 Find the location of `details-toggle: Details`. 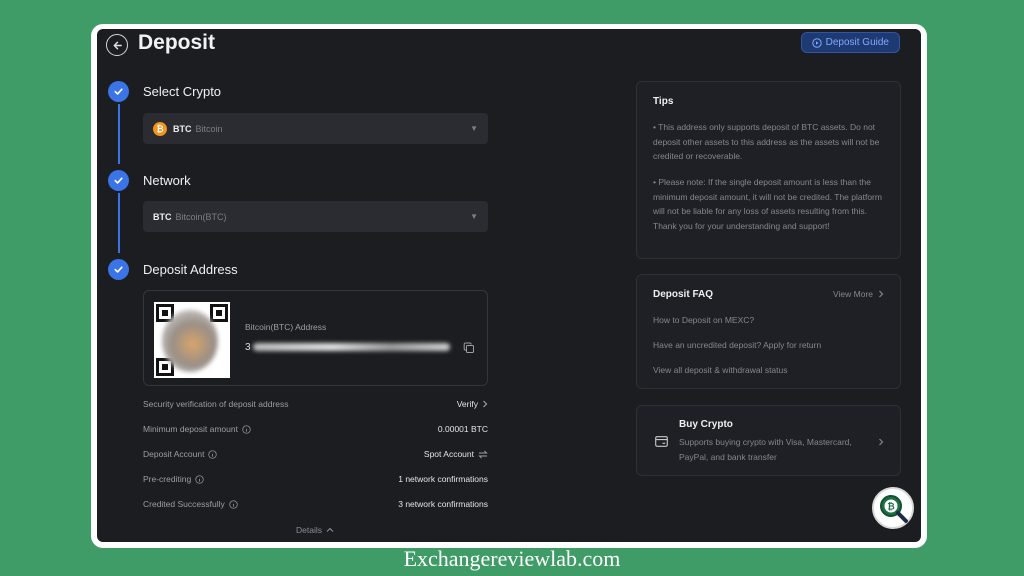

details-toggle: Details is located at coordinates (315, 530).